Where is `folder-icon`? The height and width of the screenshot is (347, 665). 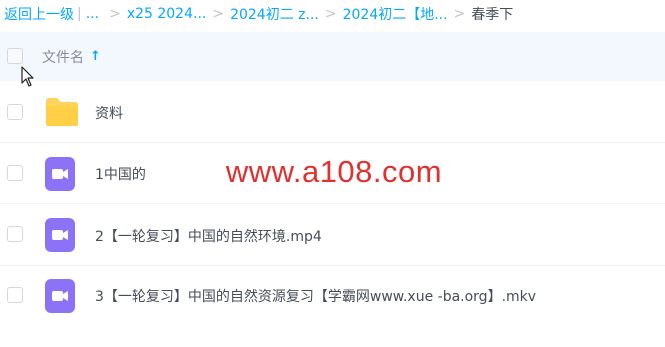 folder-icon is located at coordinates (62, 112).